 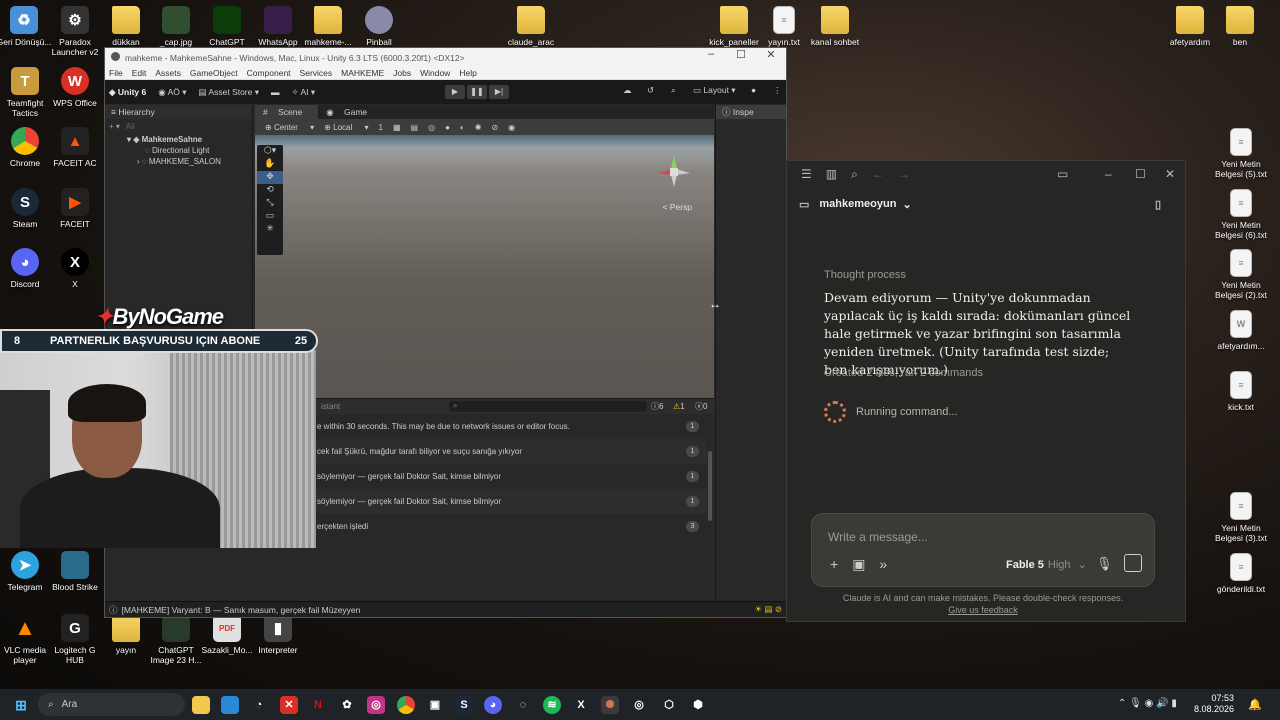 I want to click on feedback-link: Give us feedback, so click(x=983, y=610).